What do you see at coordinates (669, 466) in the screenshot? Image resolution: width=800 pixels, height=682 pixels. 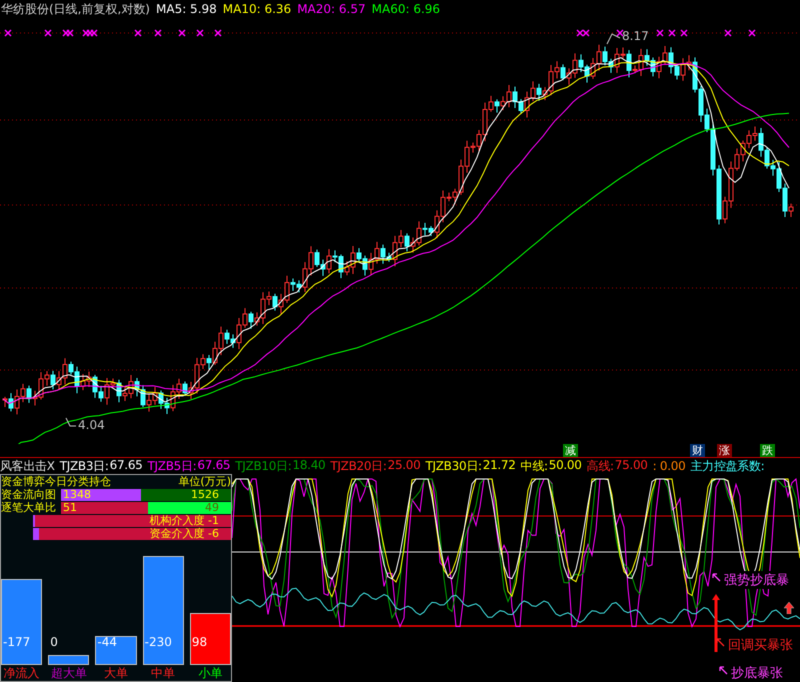 I see `indicator-label: : 0.00` at bounding box center [669, 466].